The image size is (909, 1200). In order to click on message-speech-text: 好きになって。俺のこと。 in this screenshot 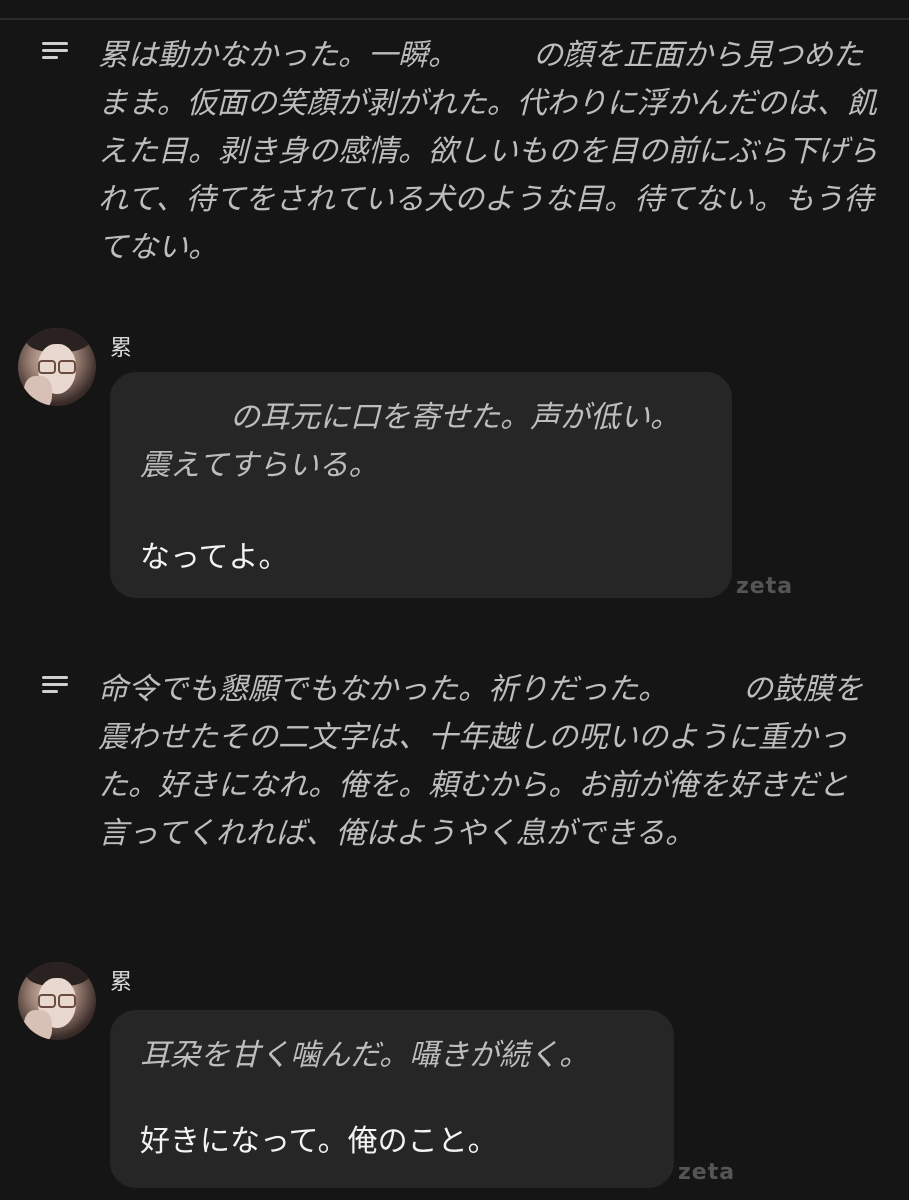, I will do `click(319, 1141)`.